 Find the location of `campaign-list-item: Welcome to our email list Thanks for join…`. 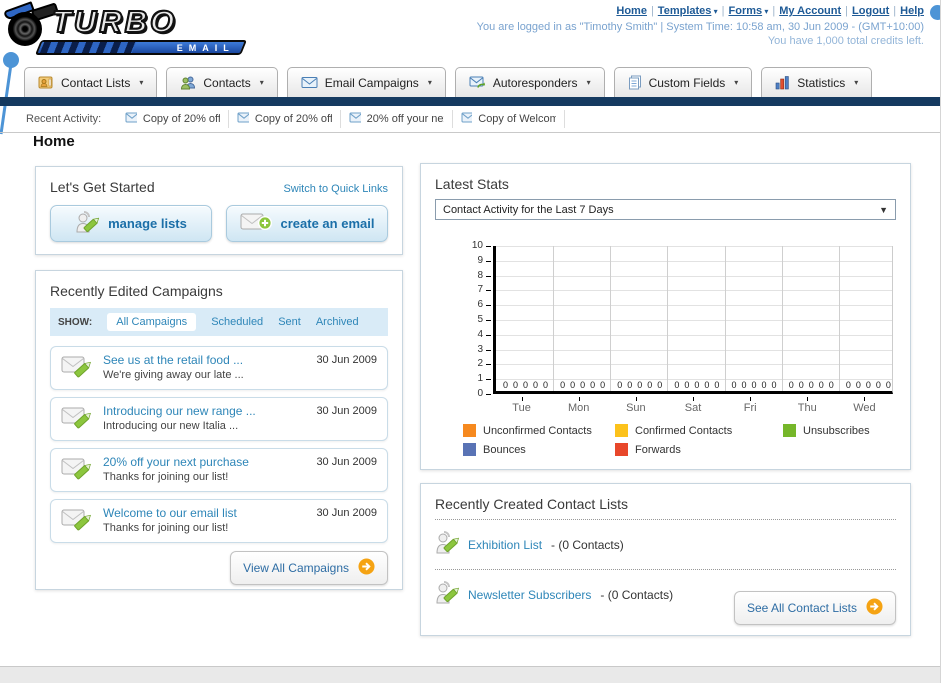

campaign-list-item: Welcome to our email list Thanks for join… is located at coordinates (219, 521).